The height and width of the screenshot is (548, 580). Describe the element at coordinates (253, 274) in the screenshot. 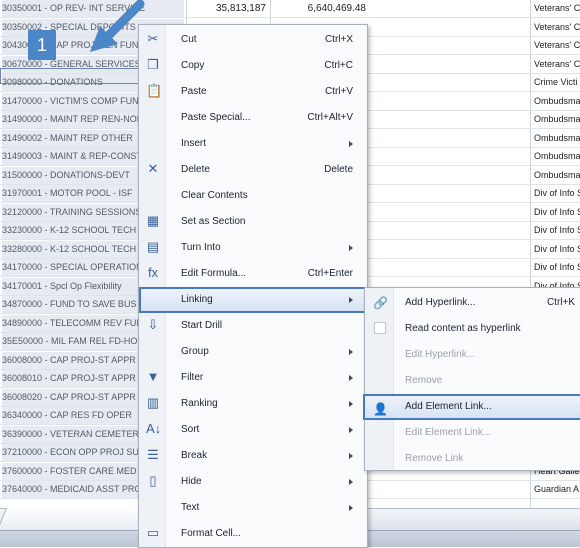

I see `menu-item-edit-formula: fx Edit Formula... Ctrl+Enter` at that location.